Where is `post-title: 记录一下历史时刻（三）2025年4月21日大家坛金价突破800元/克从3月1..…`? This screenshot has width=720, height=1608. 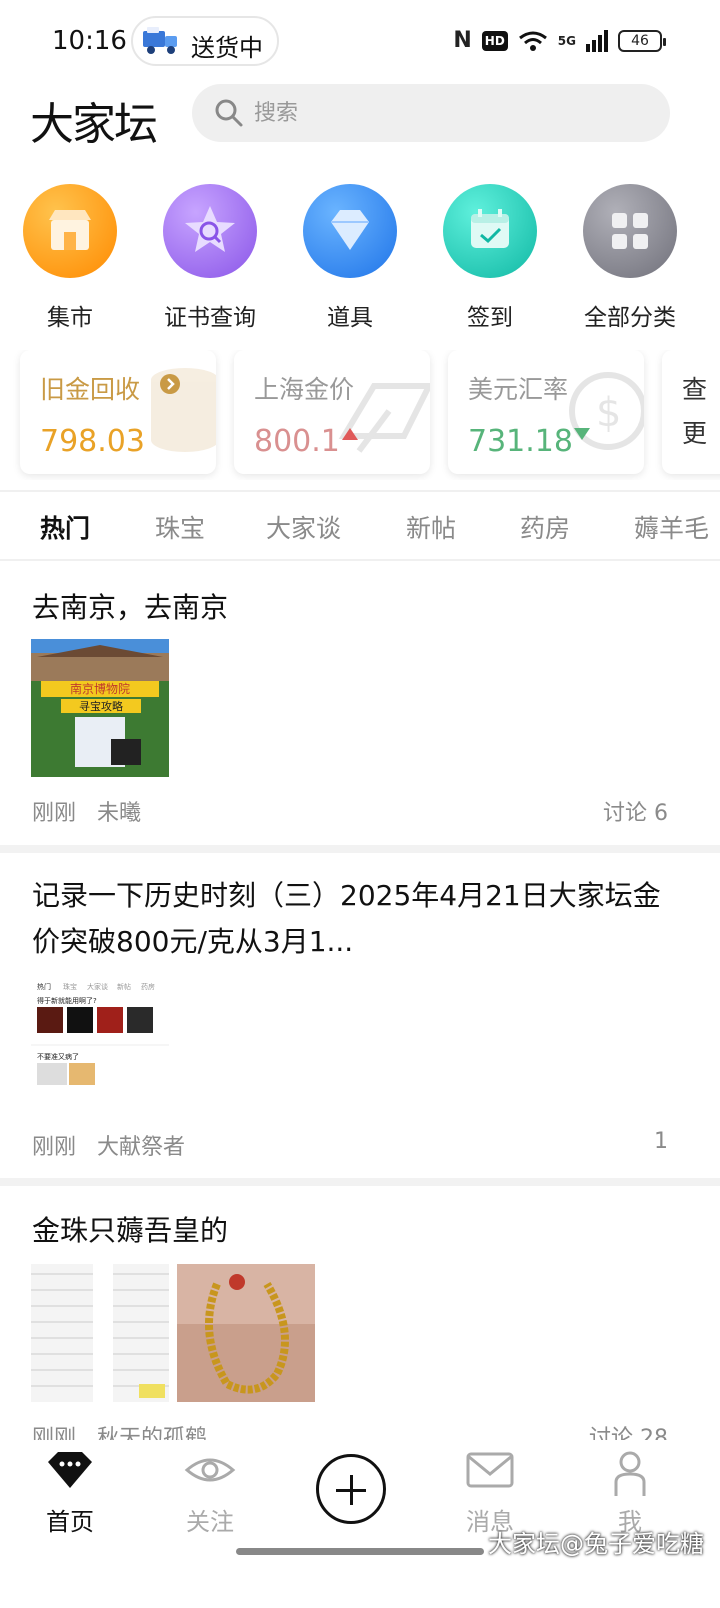
post-title: 记录一下历史时刻（三）2025年4月21日大家坛金价突破800元/克从3月1..… is located at coordinates (352, 919).